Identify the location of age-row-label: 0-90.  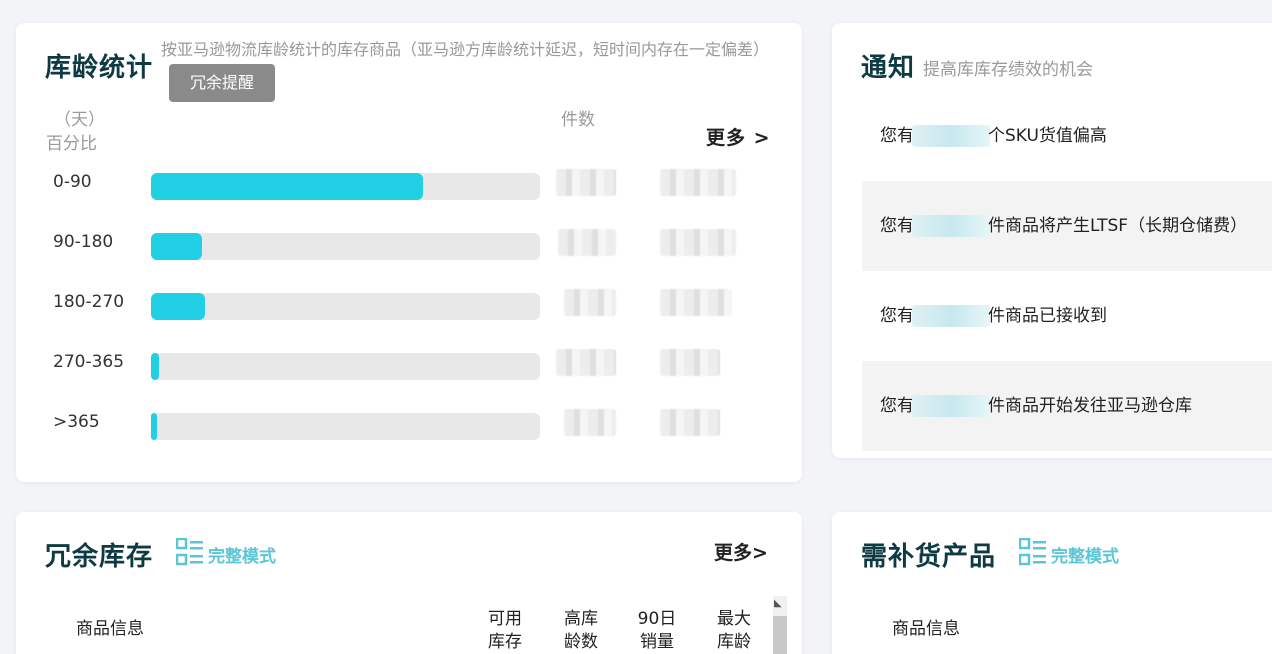
(72, 182).